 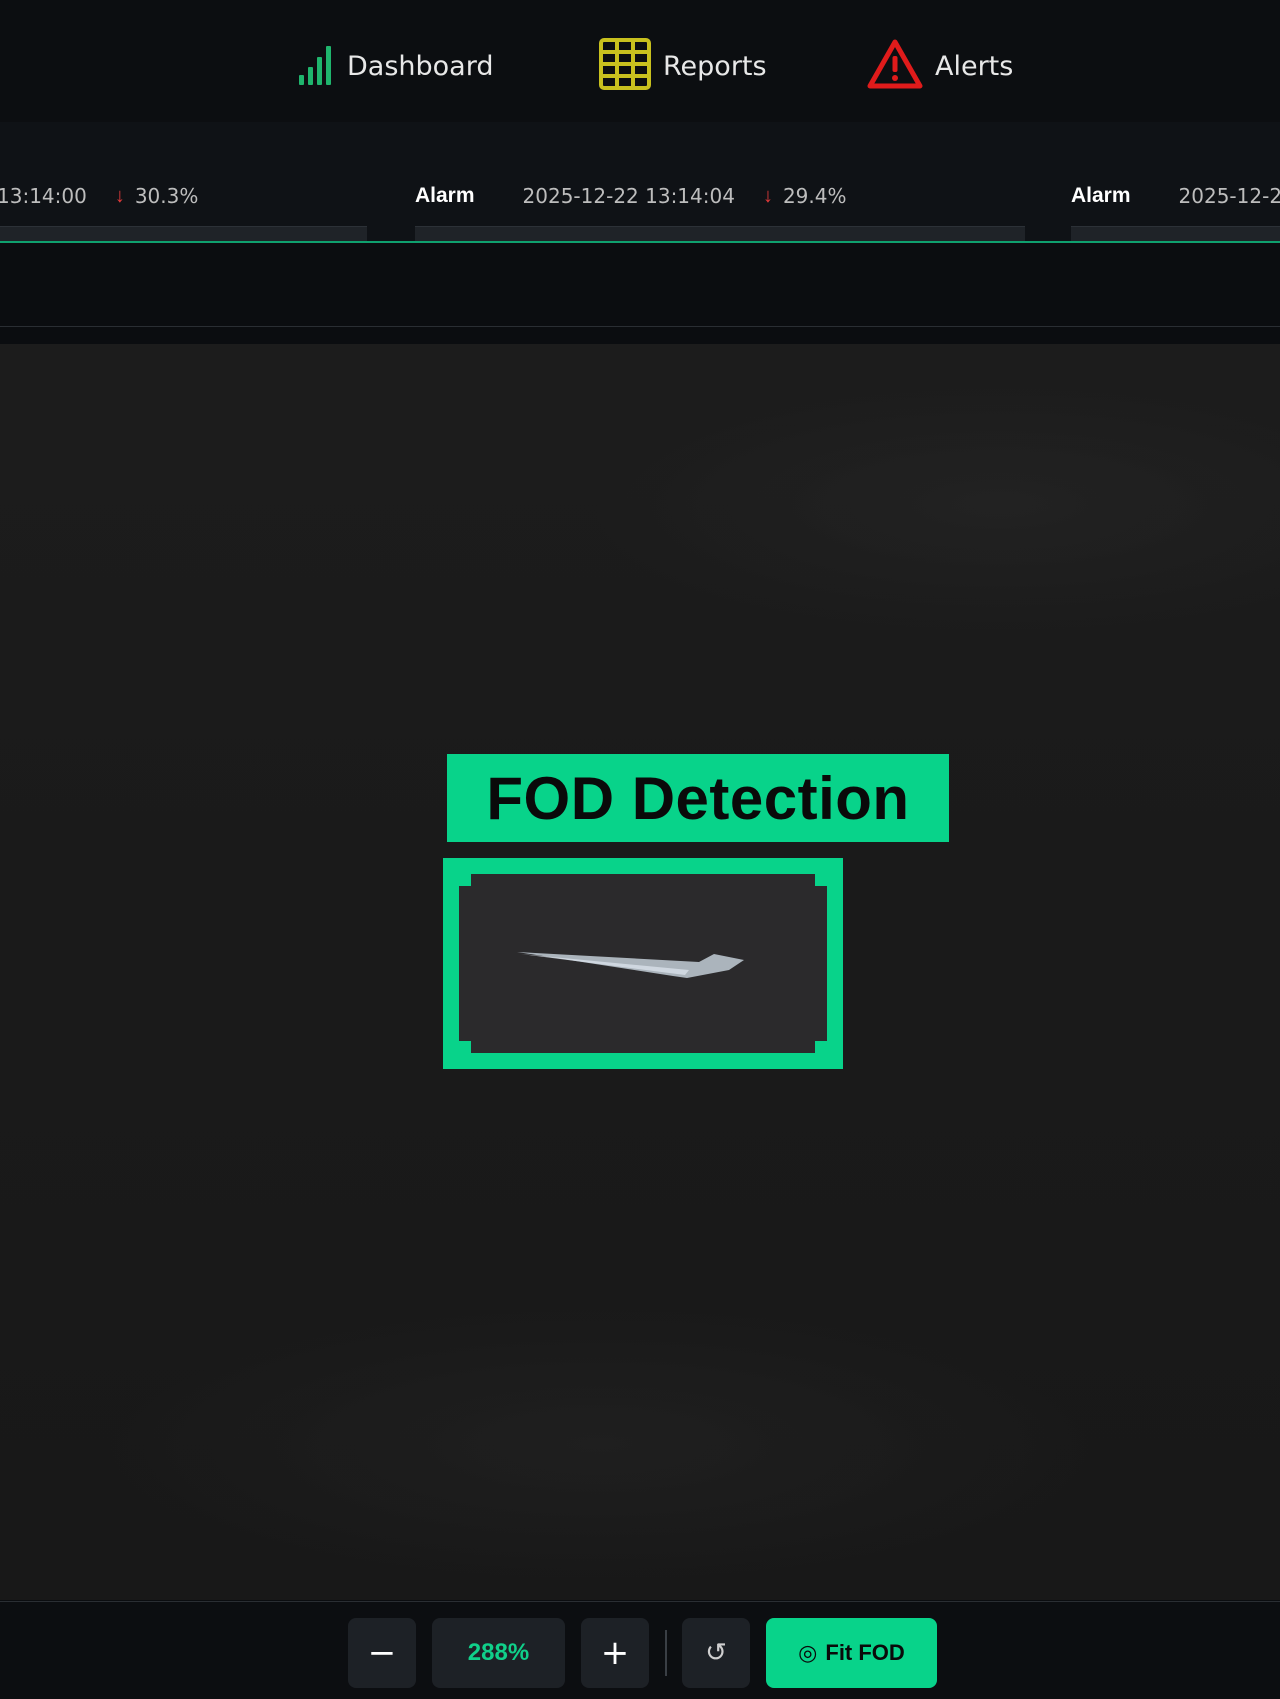 What do you see at coordinates (895, 66) in the screenshot?
I see `warning-triangle-icon` at bounding box center [895, 66].